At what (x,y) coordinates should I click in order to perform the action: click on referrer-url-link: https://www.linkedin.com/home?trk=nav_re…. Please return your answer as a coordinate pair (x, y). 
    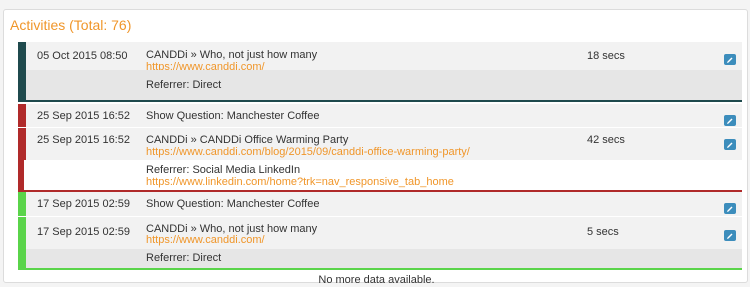
    Looking at the image, I should click on (300, 182).